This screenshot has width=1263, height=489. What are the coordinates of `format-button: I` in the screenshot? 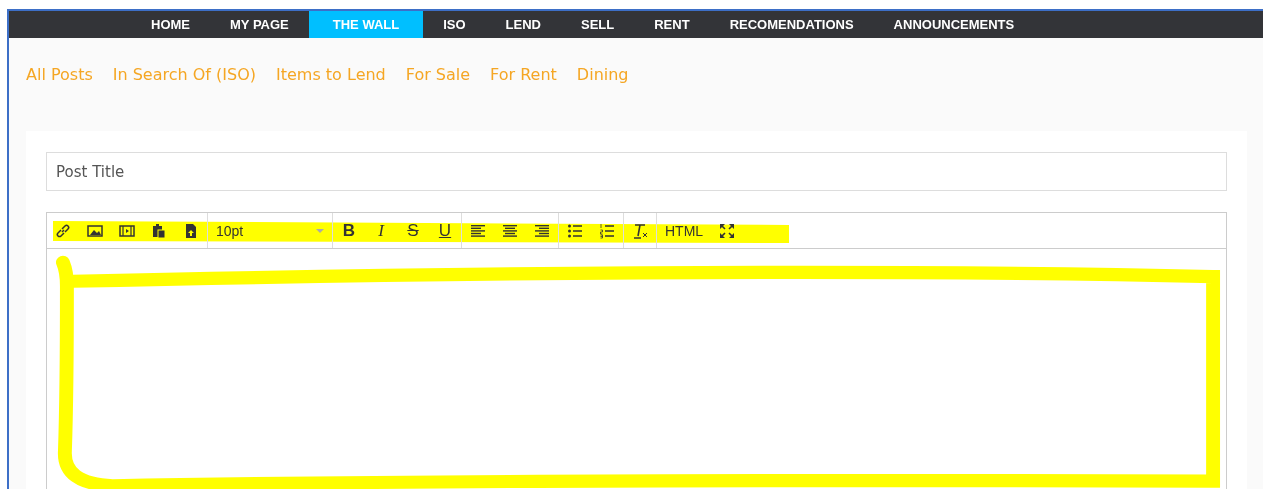 It's located at (381, 230).